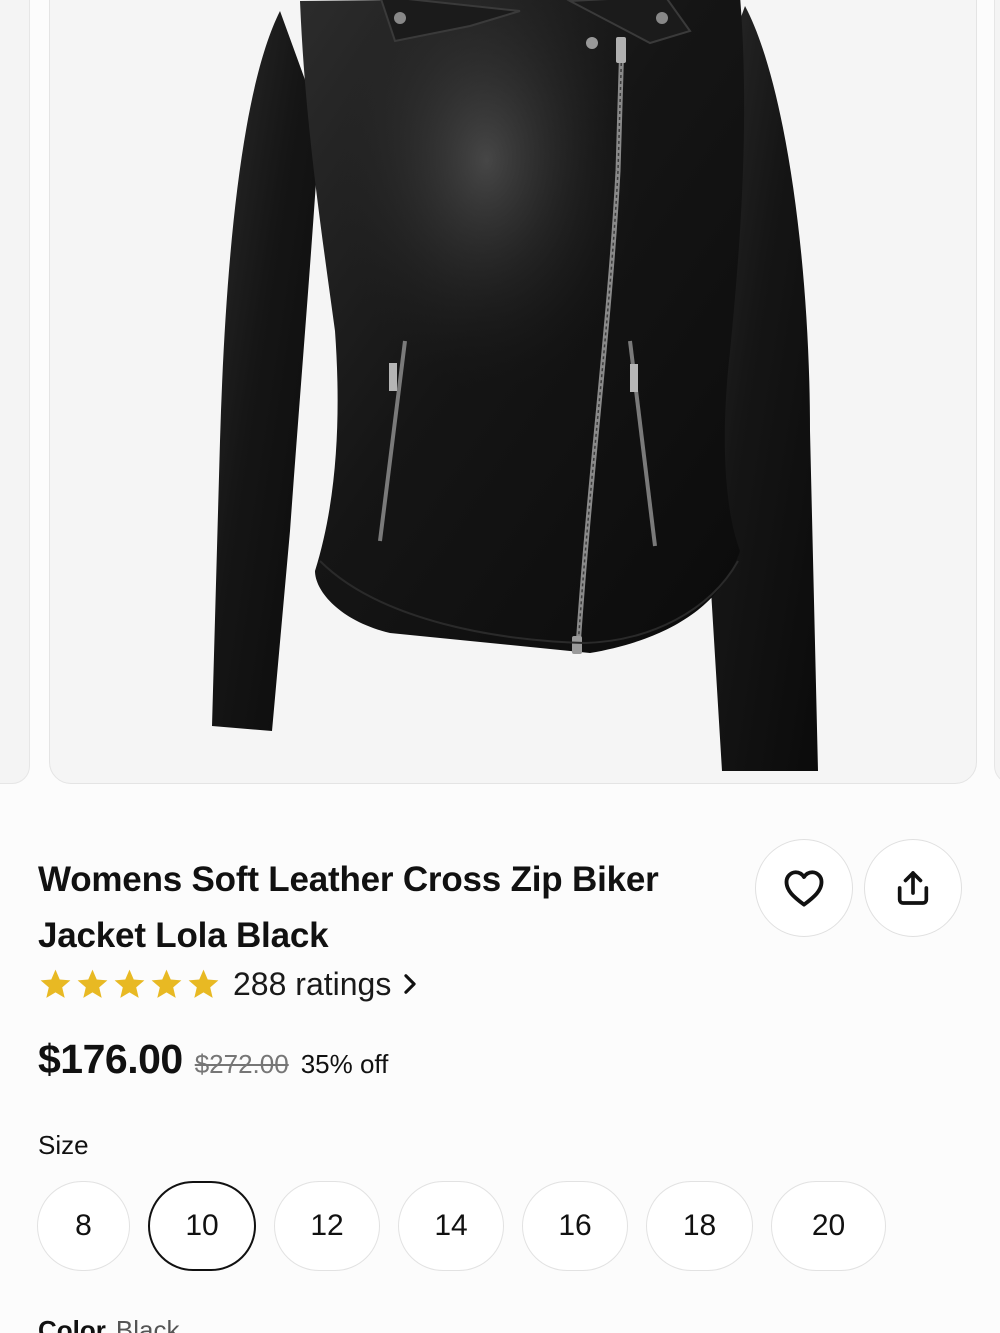  What do you see at coordinates (110, 1059) in the screenshot?
I see `current-price: $176.00` at bounding box center [110, 1059].